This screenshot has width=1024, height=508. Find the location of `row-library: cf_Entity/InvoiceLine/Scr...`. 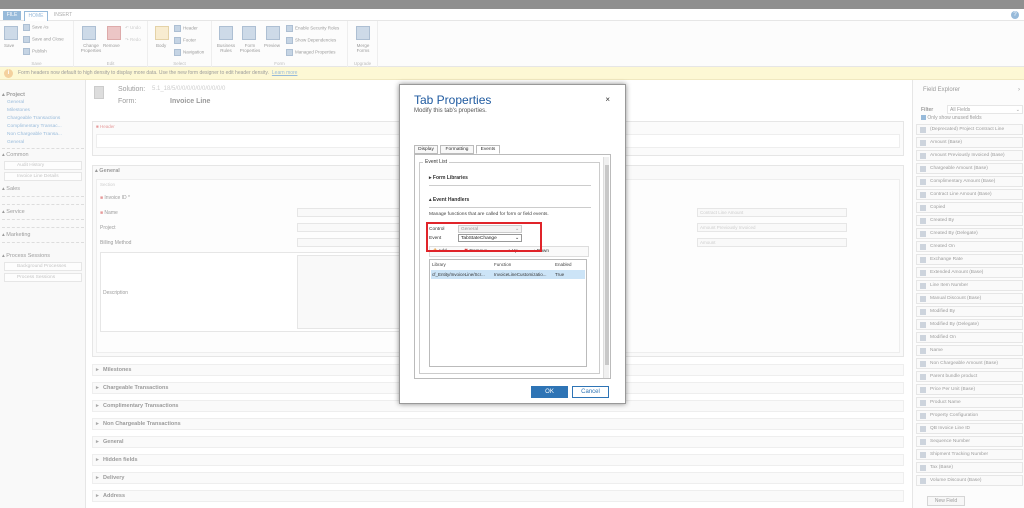

row-library: cf_Entity/InvoiceLine/Scr... is located at coordinates (458, 274).